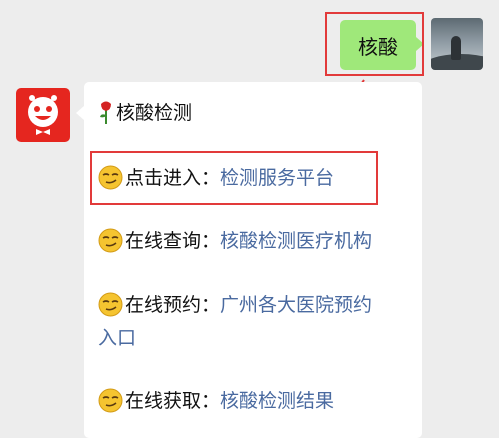  Describe the element at coordinates (296, 241) in the screenshot. I see `medical-institution-link: 核酸检测医疗机构` at that location.